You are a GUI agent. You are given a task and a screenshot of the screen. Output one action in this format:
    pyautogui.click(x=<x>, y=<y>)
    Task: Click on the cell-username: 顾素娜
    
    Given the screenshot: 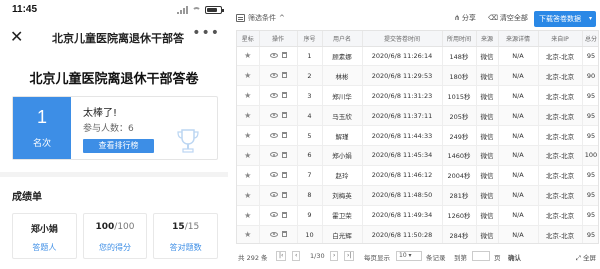 What is the action you would take?
    pyautogui.click(x=342, y=56)
    